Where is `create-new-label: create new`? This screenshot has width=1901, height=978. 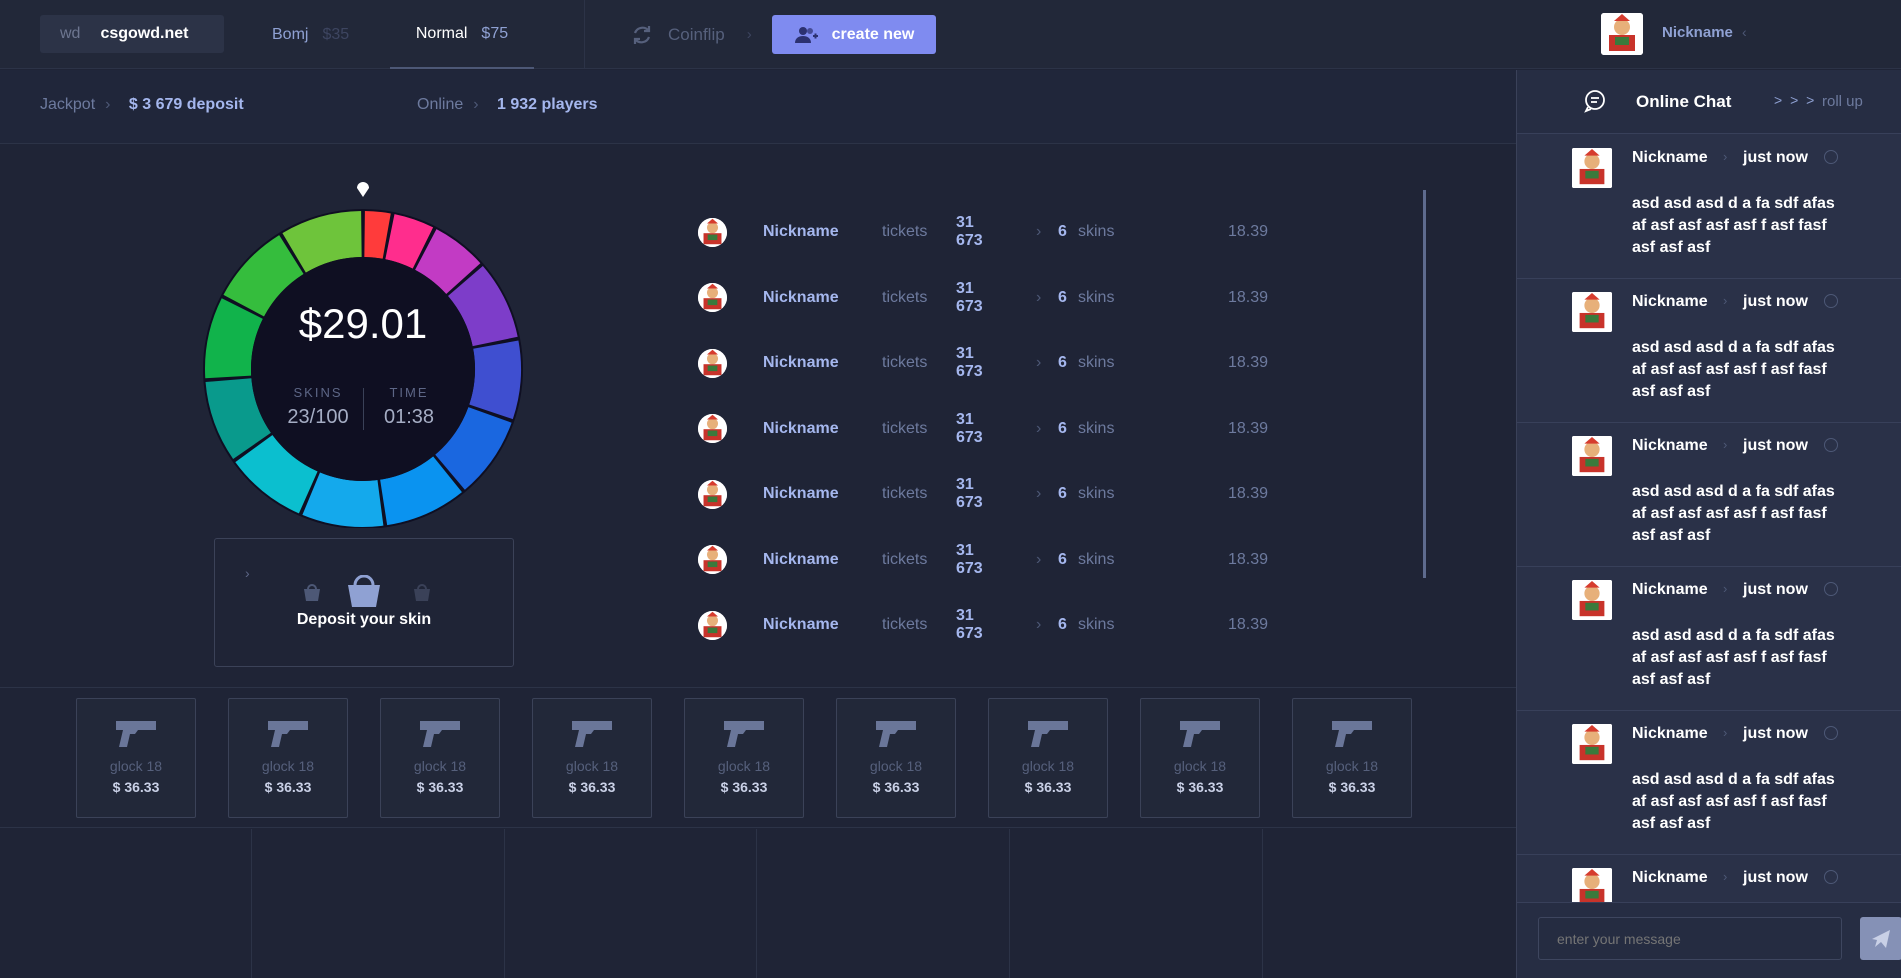 create-new-label: create new is located at coordinates (873, 34).